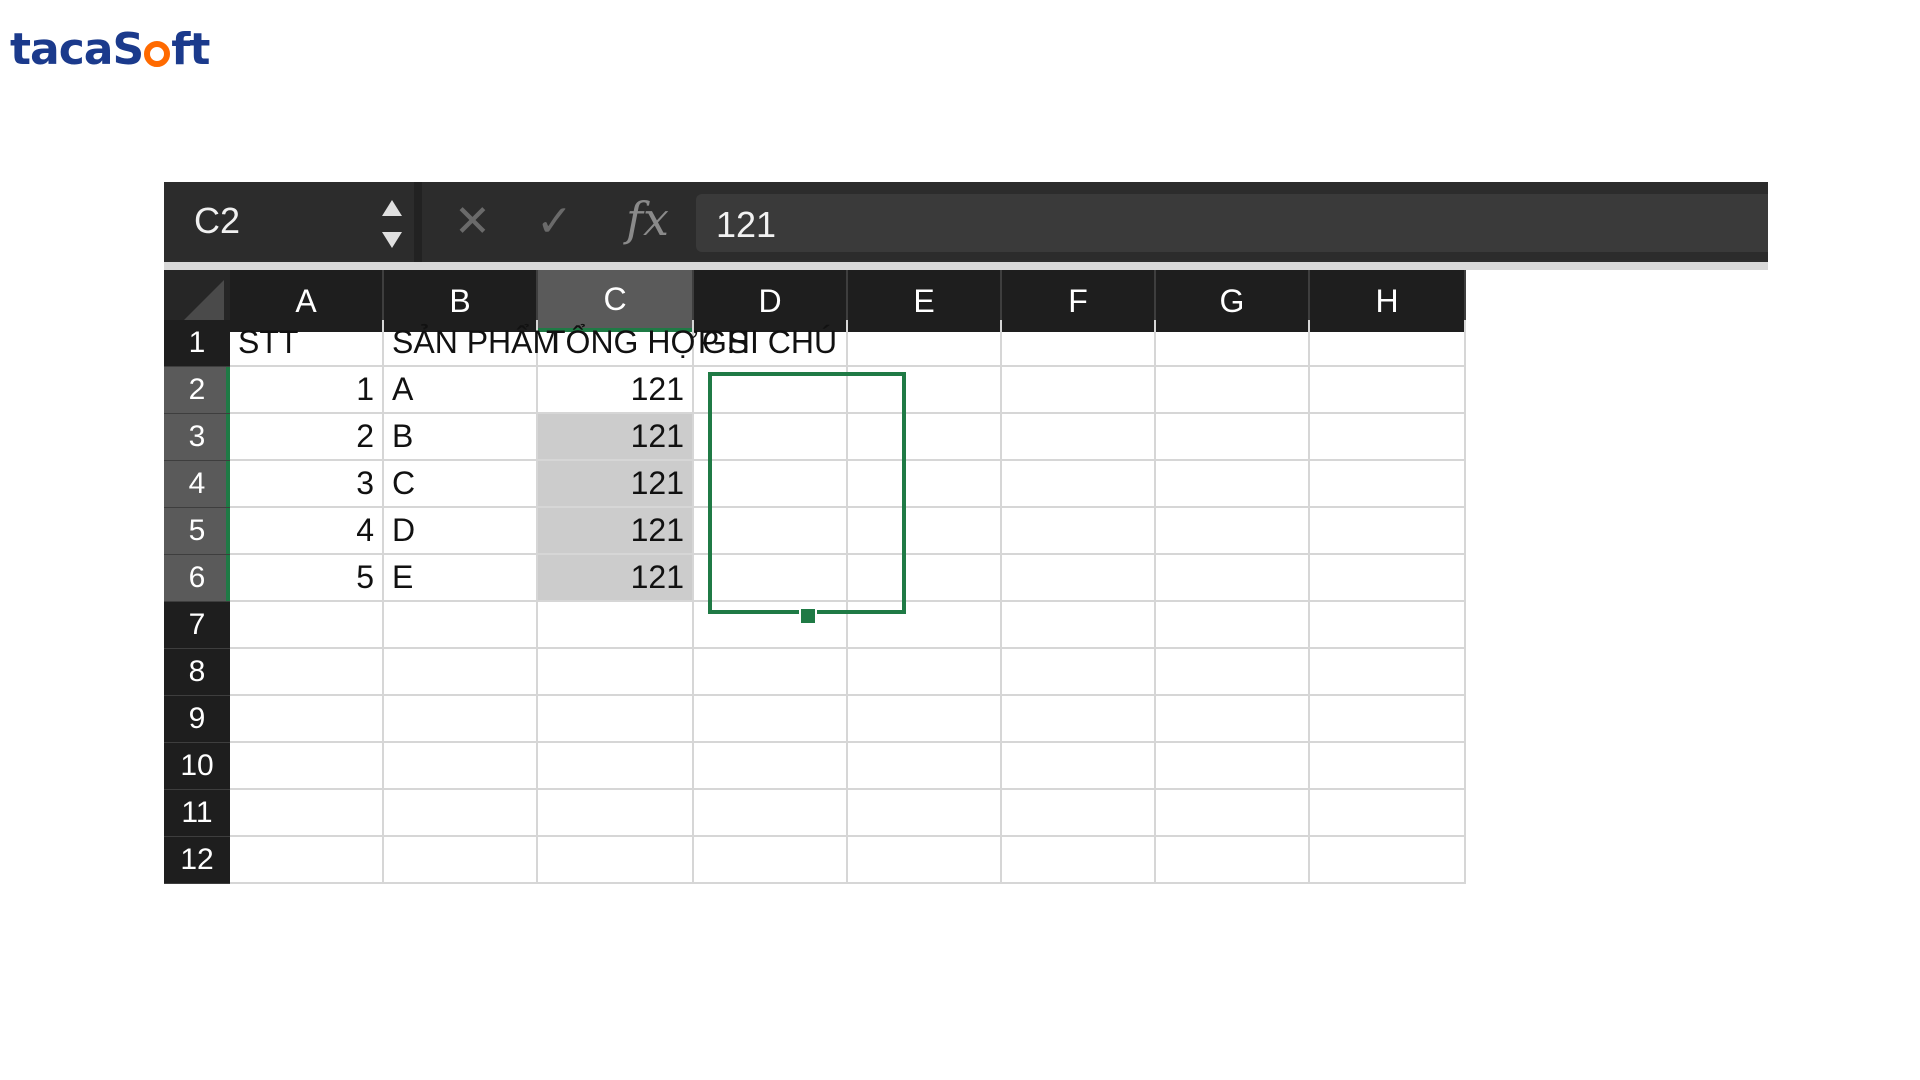 The width and height of the screenshot is (1920, 1080). I want to click on cell-d8, so click(771, 672).